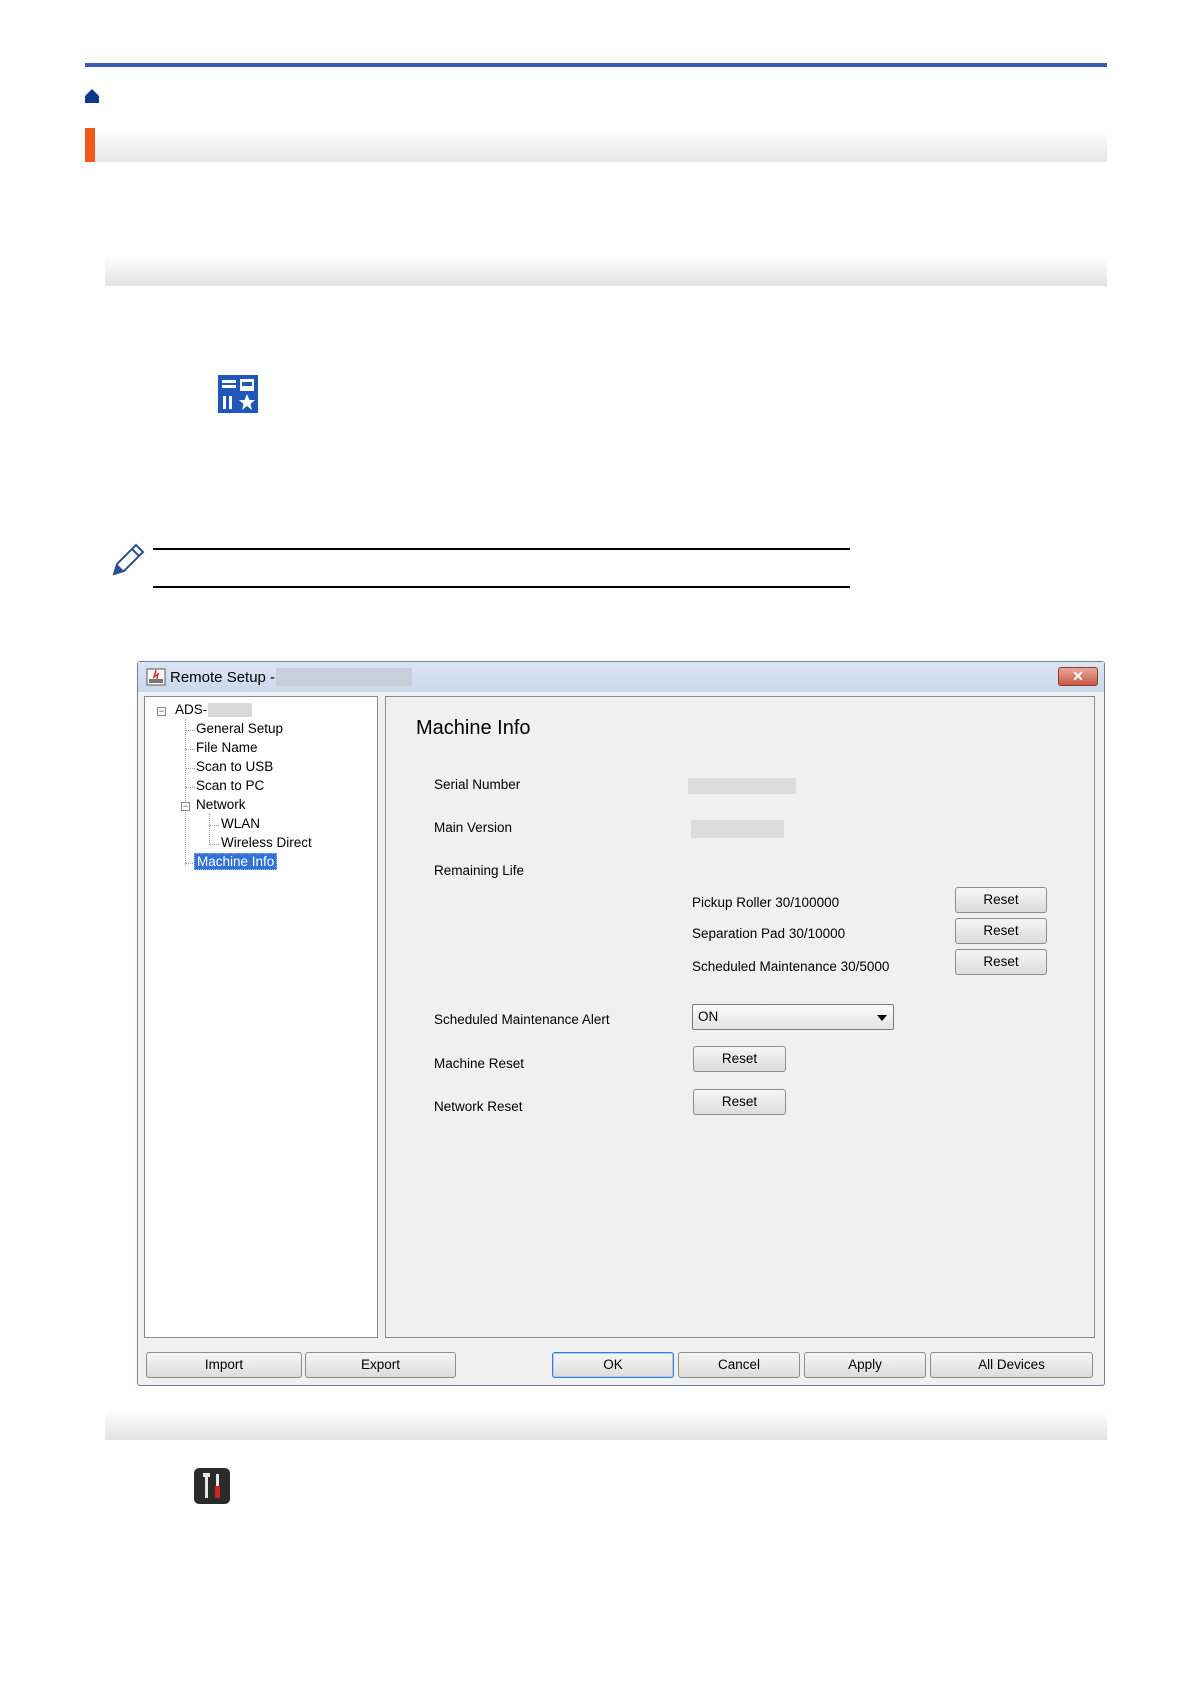  Describe the element at coordinates (1078, 676) in the screenshot. I see `close-button: ✕` at that location.